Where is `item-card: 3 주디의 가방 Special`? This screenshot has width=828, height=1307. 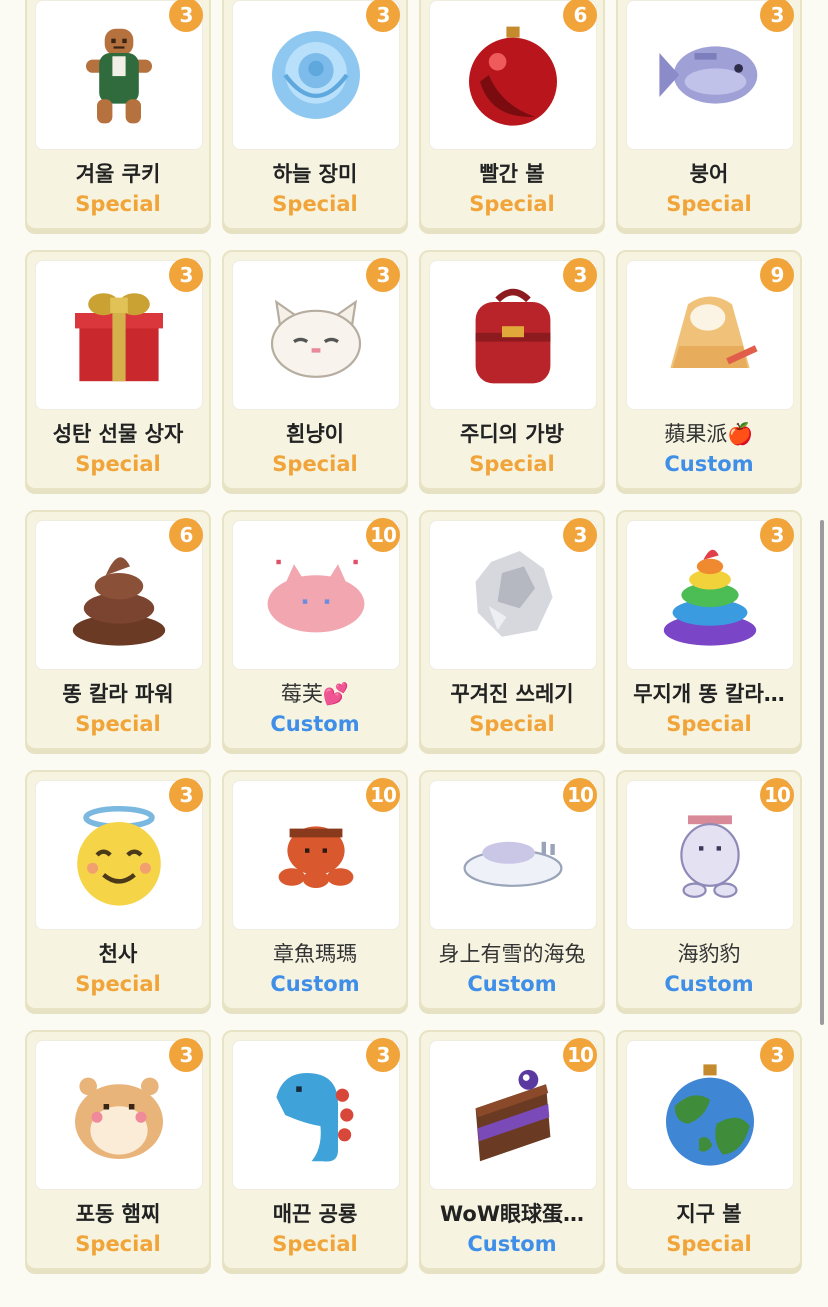
item-card: 3 주디의 가방 Special is located at coordinates (512, 370).